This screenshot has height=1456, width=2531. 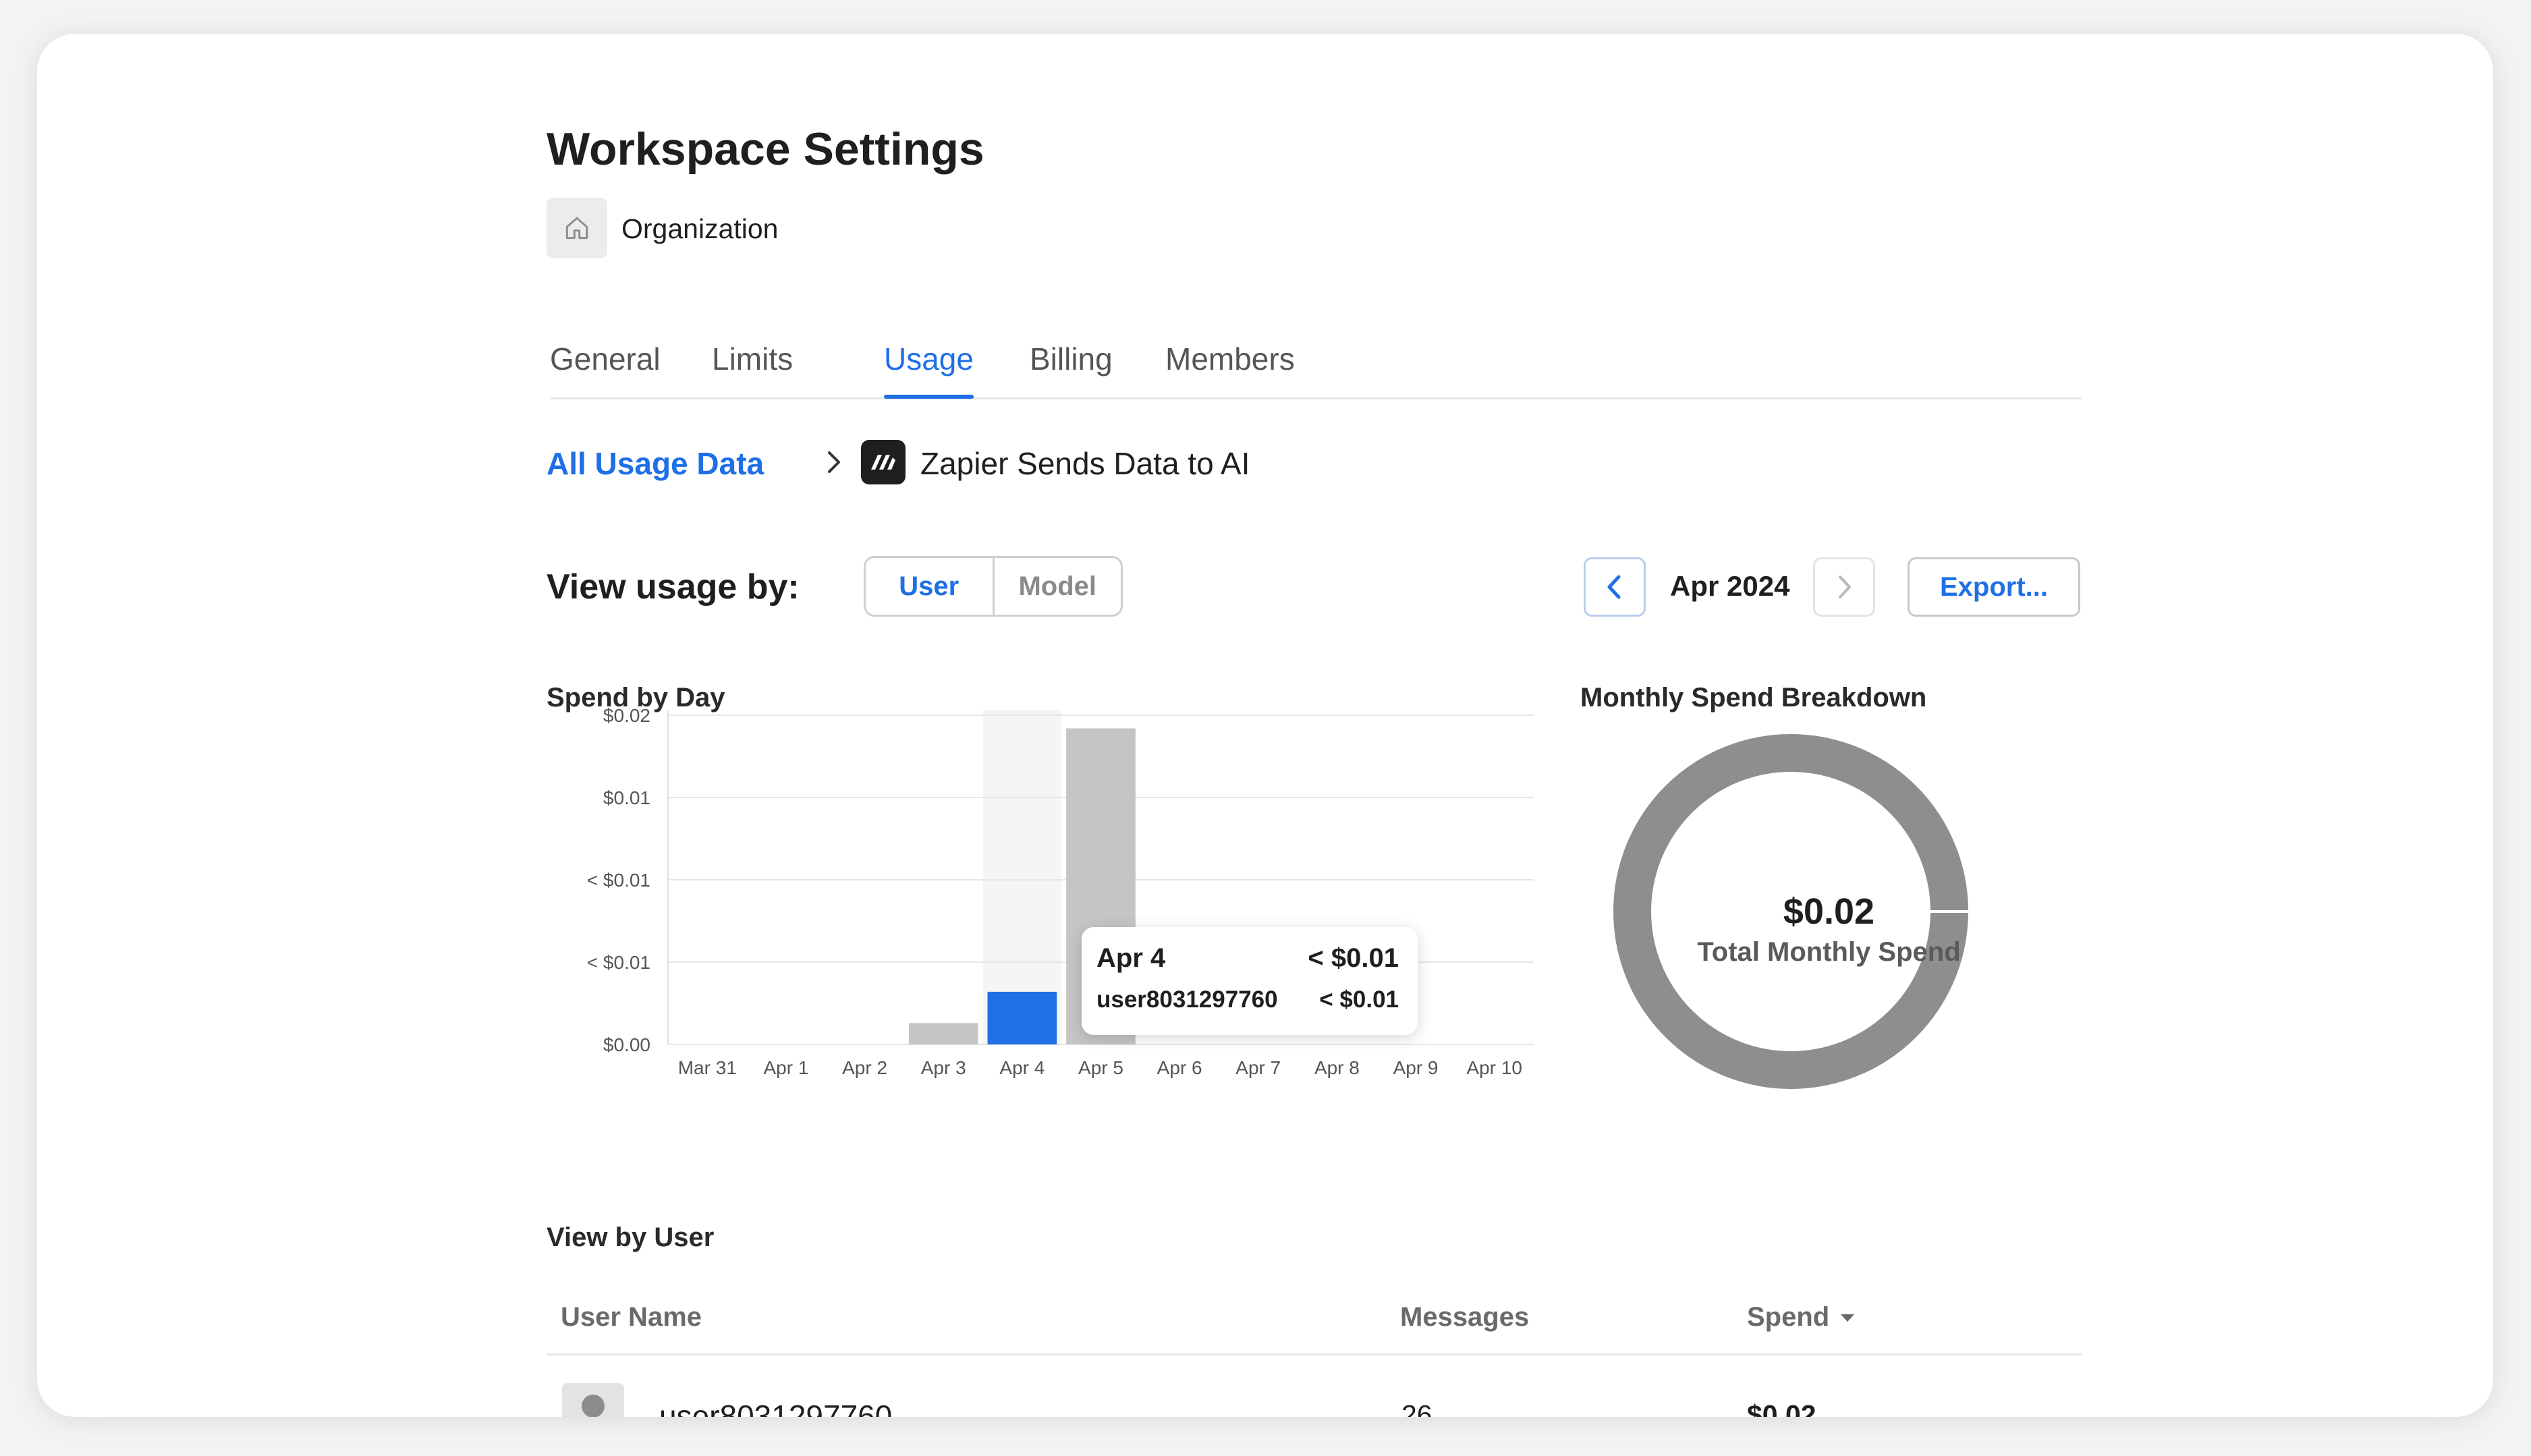 I want to click on x-tick-label: Apr 5, so click(x=1100, y=1067).